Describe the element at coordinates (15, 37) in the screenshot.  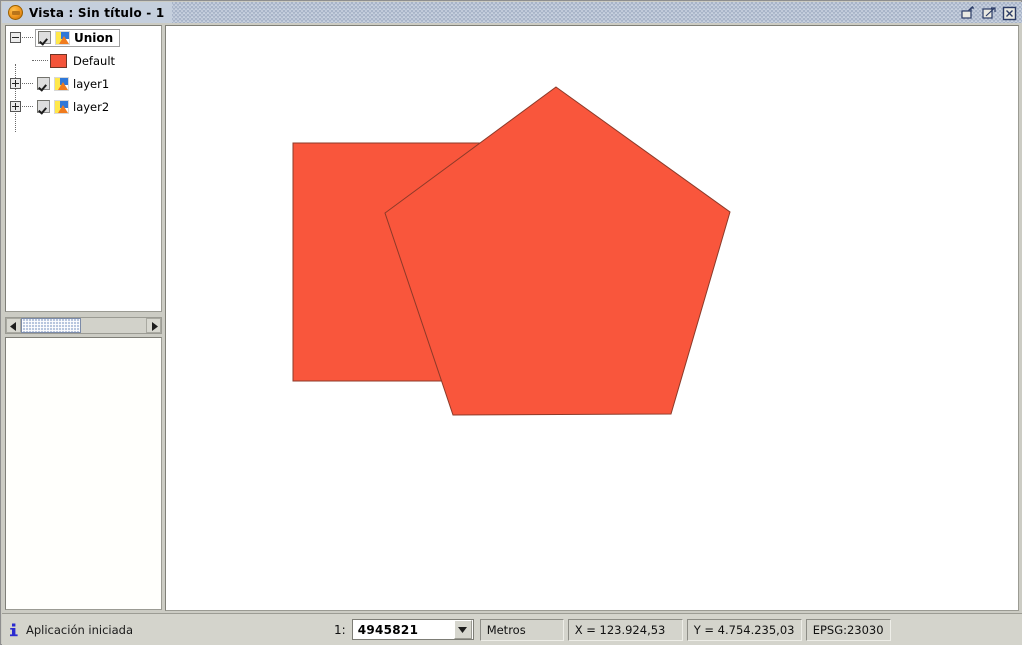
I see `expander-minus-icon` at that location.